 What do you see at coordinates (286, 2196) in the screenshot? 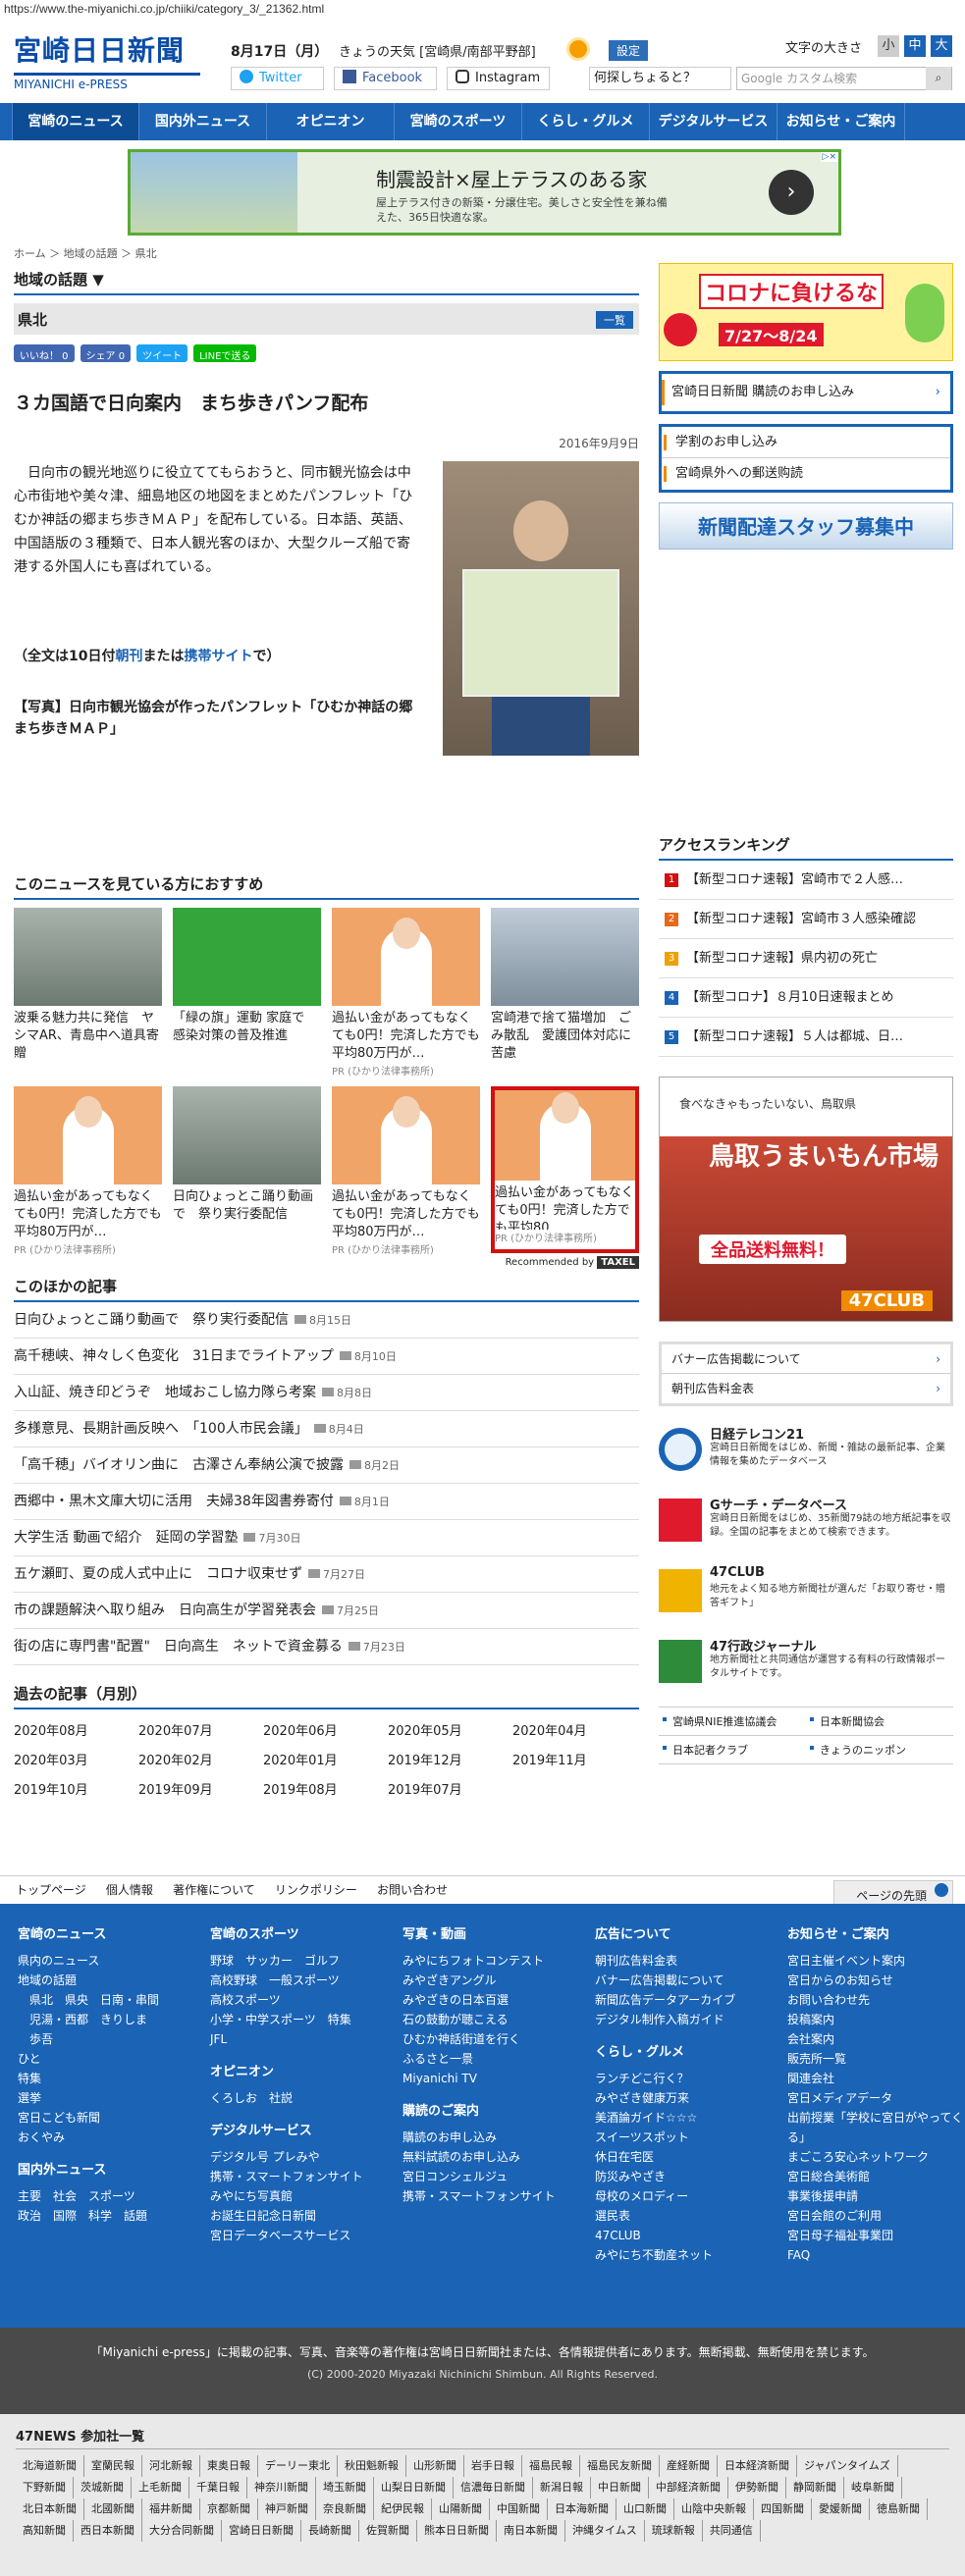
I see `footer-link: みやにち写真館` at bounding box center [286, 2196].